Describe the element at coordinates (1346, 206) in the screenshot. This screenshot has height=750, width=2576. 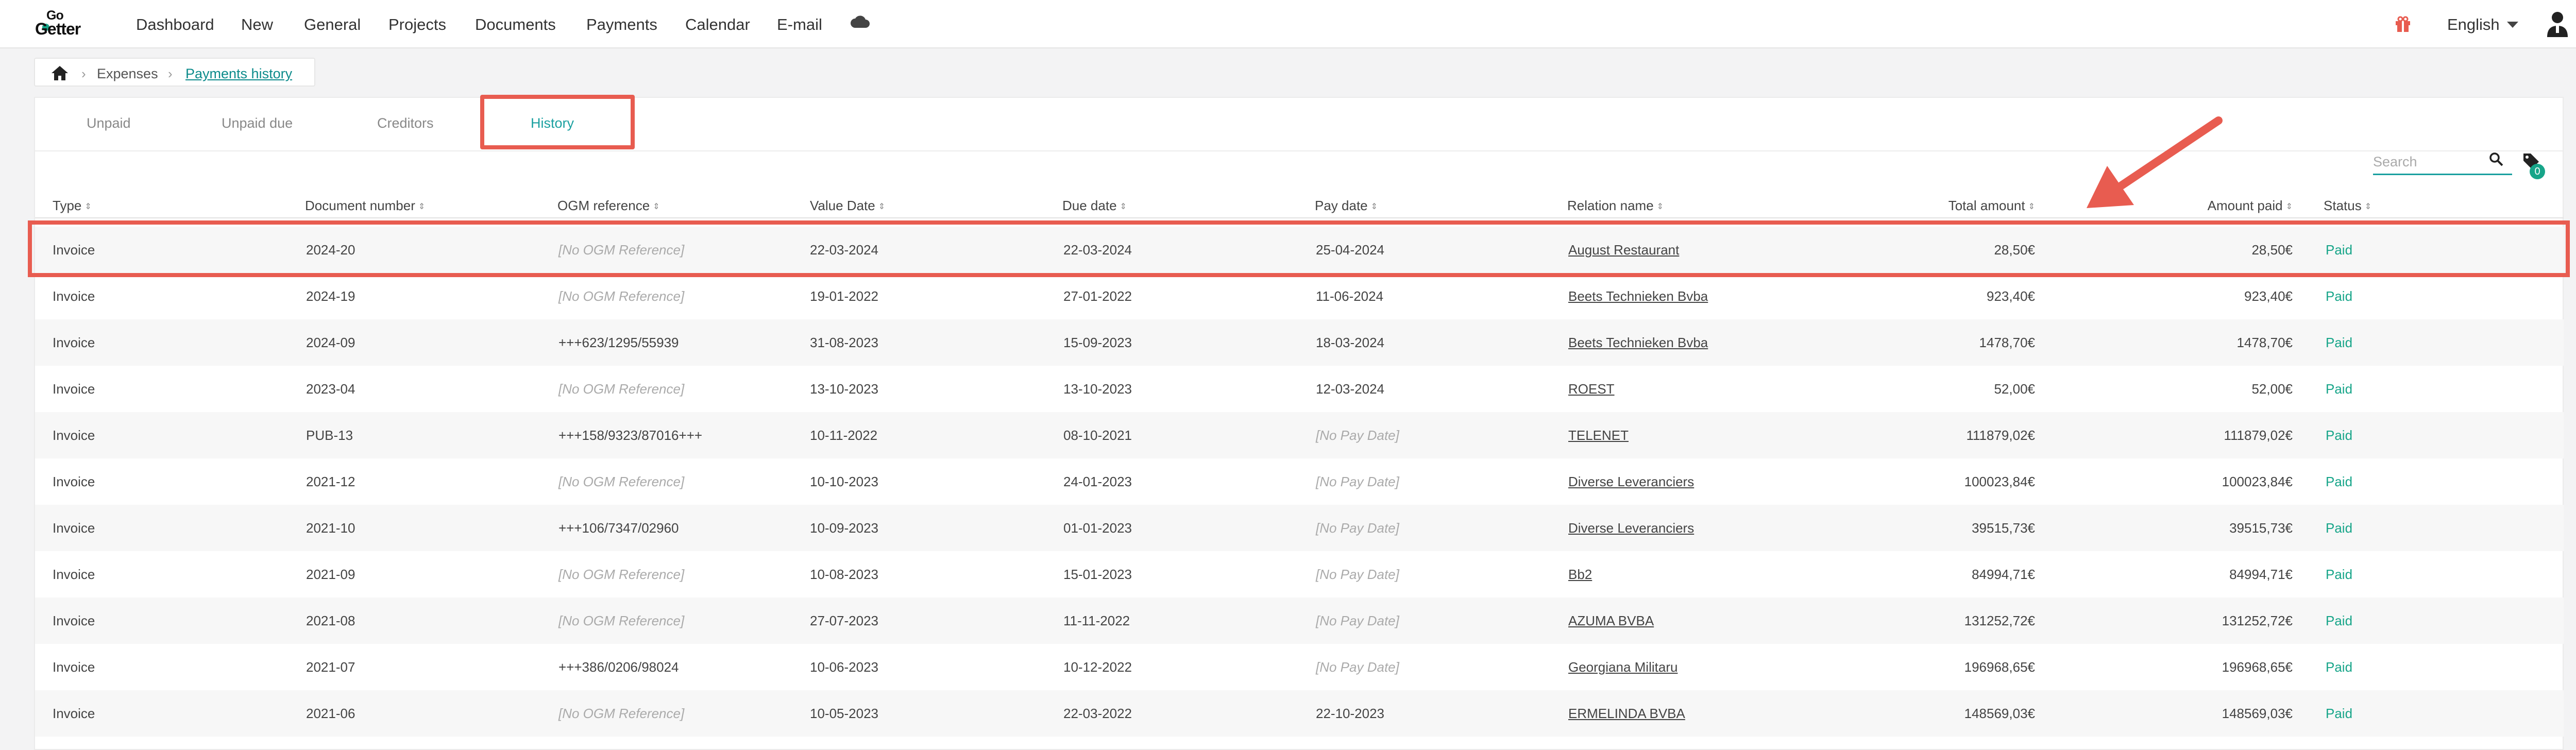
I see `column-header-pay-date: Pay date ⇕` at that location.